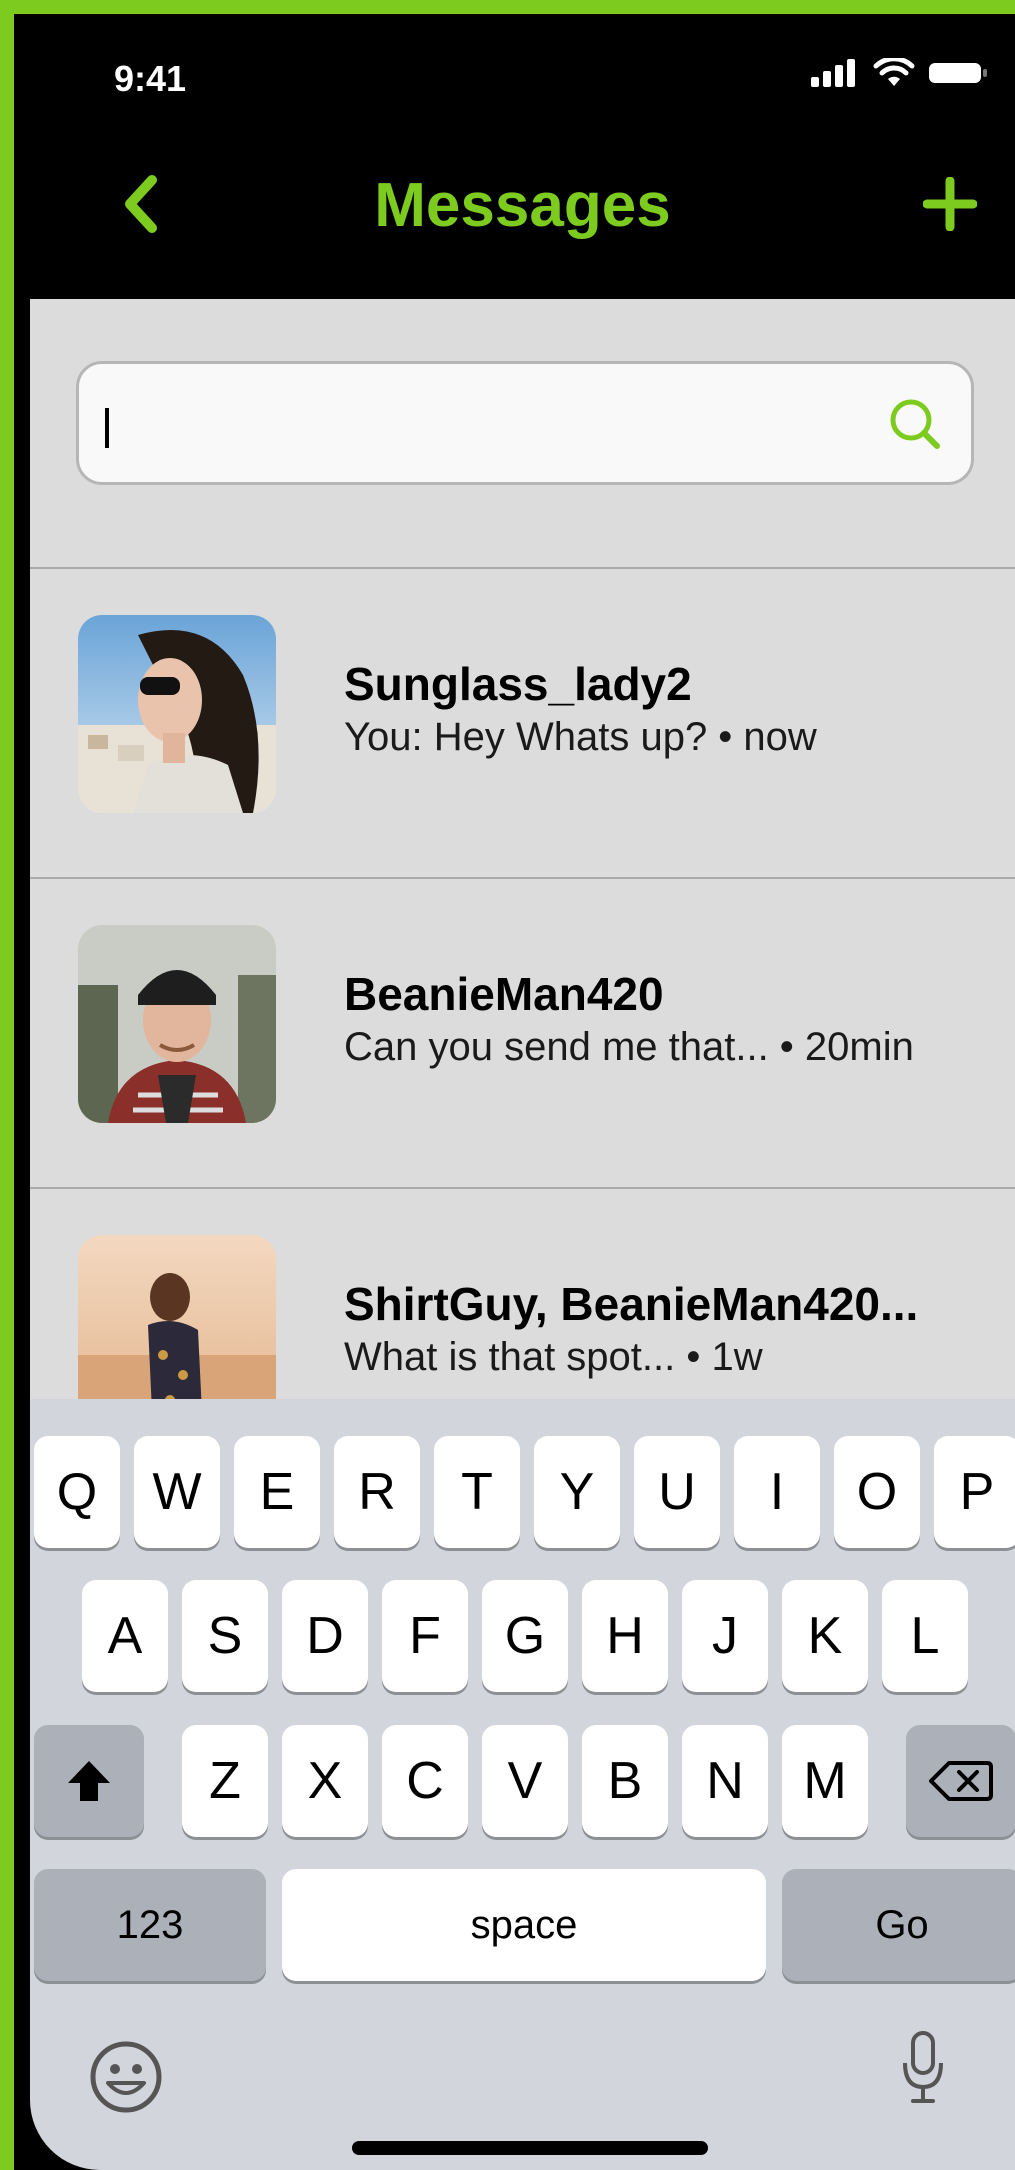  I want to click on key-j: J, so click(725, 1636).